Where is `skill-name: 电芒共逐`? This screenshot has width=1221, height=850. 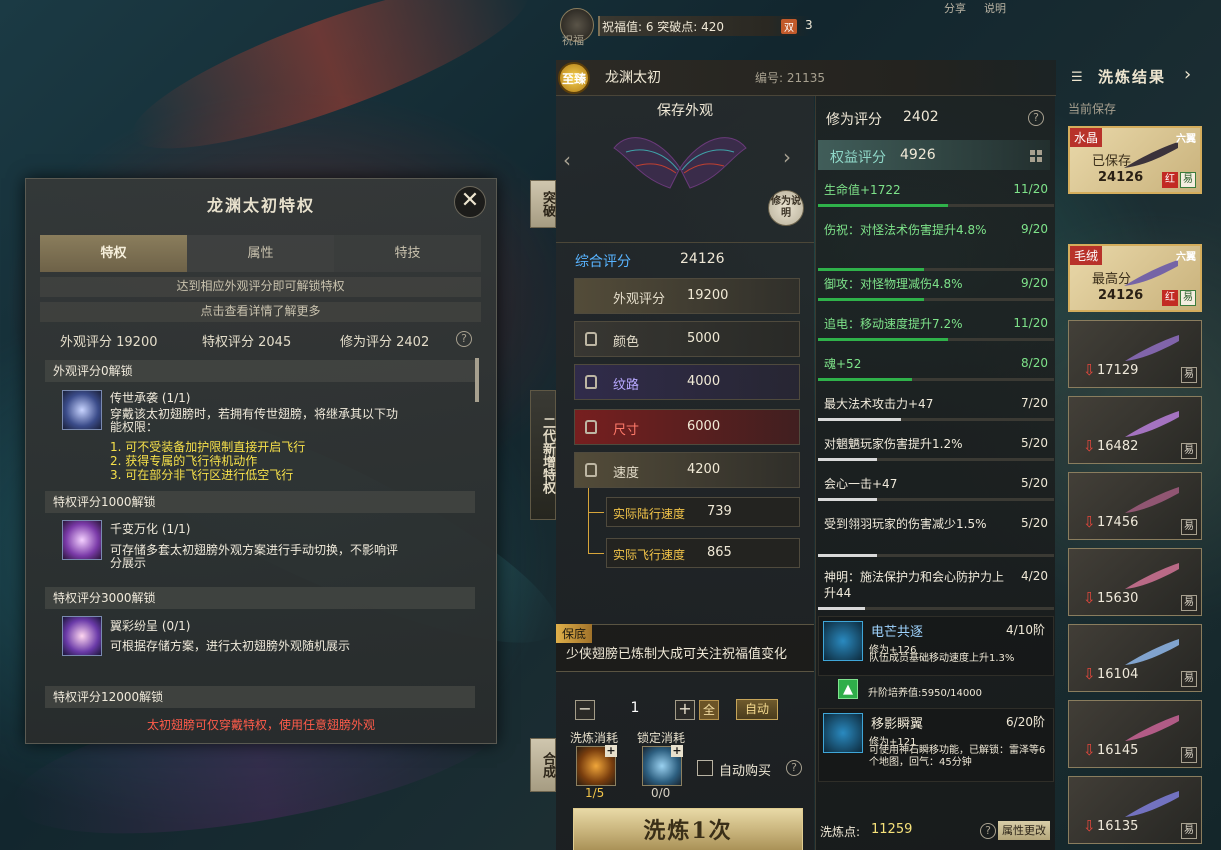
skill-name: 电芒共逐 is located at coordinates (897, 632).